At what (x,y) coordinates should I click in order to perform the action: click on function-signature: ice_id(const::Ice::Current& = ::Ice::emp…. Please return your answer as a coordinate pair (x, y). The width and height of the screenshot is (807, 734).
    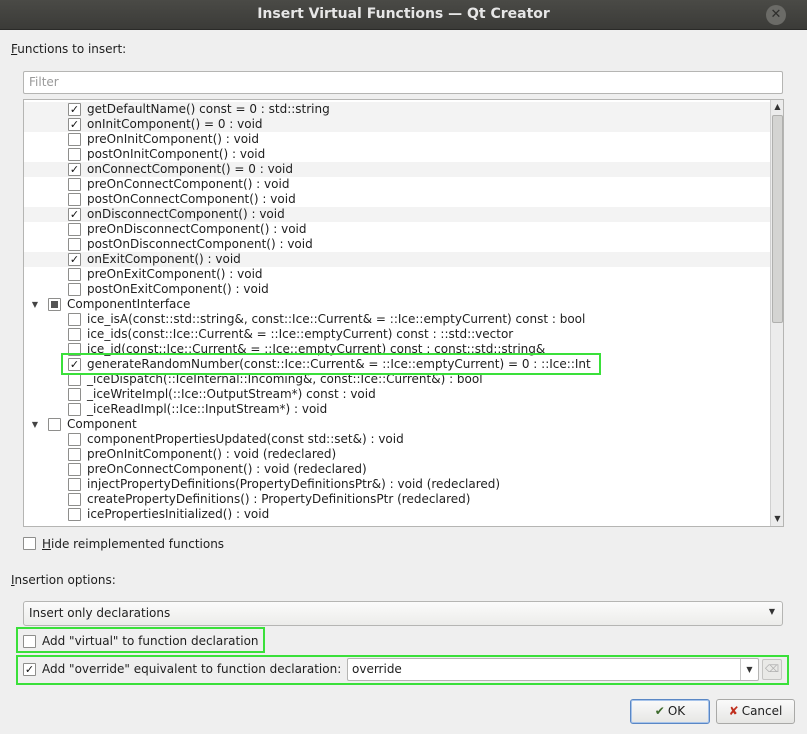
    Looking at the image, I should click on (316, 349).